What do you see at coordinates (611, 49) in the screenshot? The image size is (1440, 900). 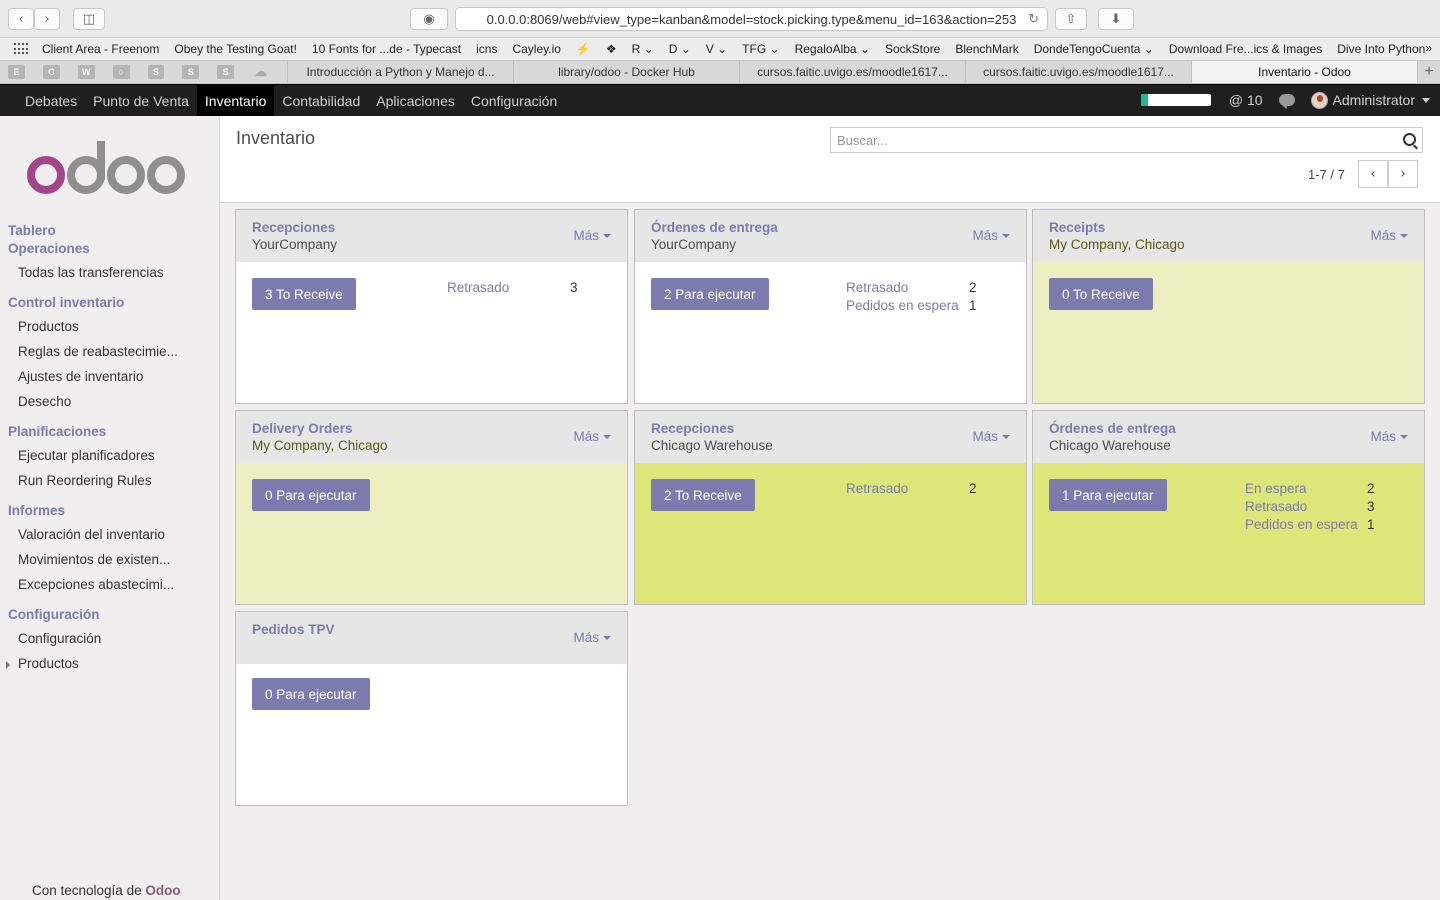 I see `bookmark-item: ❖` at bounding box center [611, 49].